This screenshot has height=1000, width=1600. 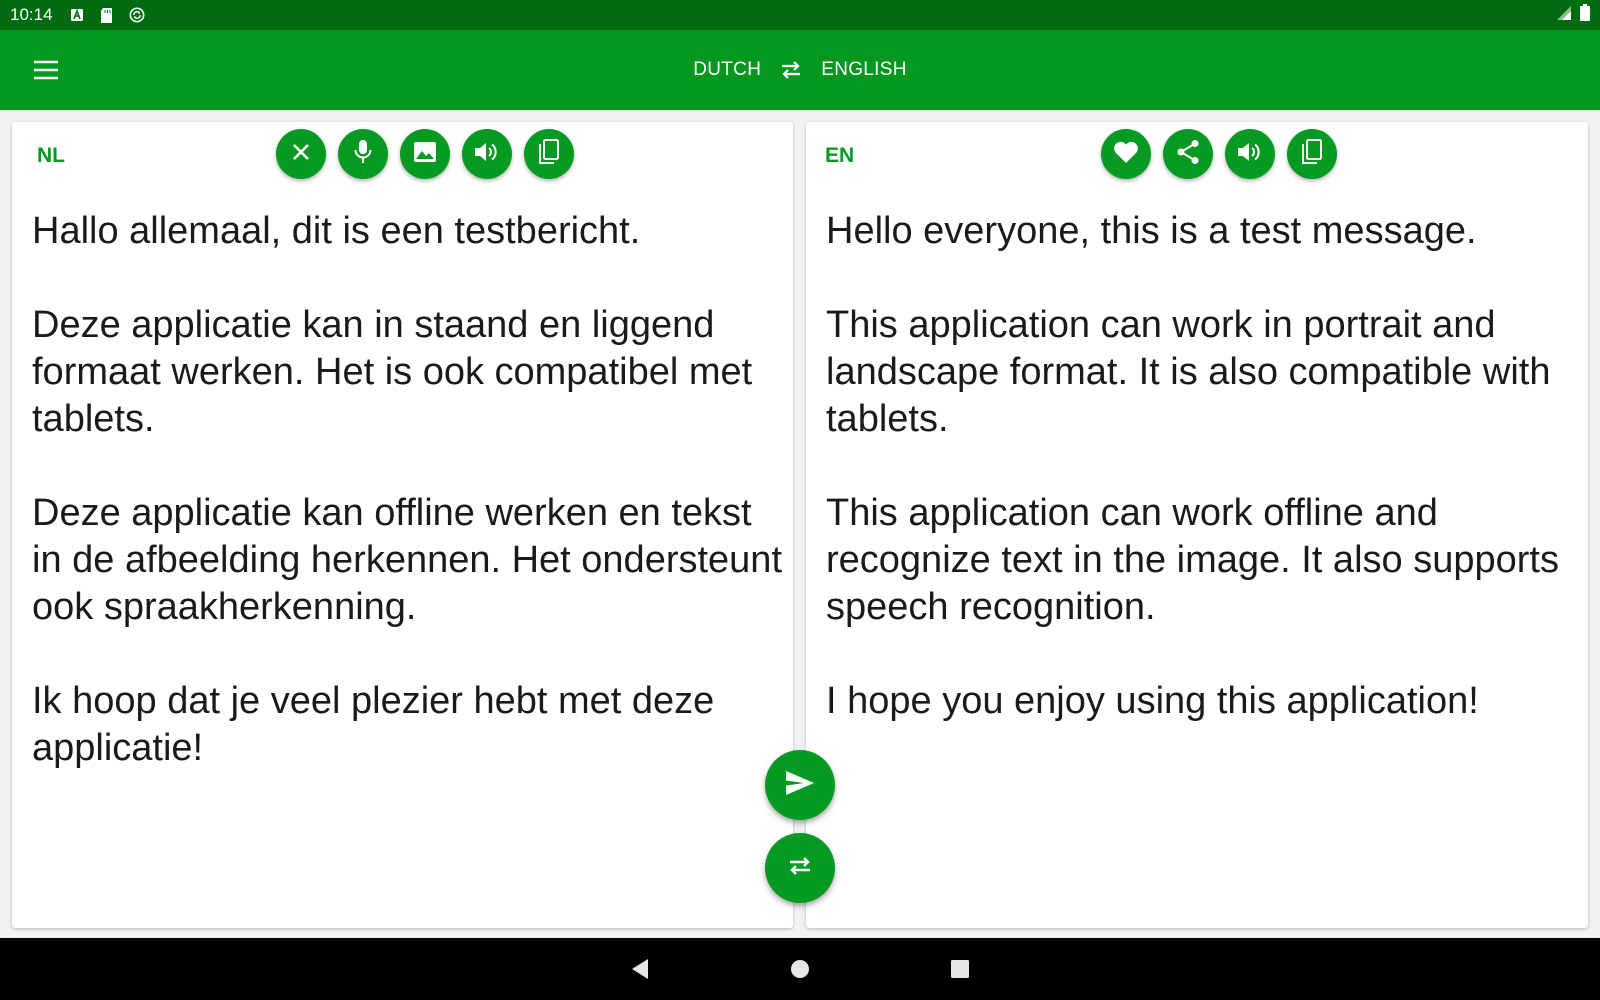 I want to click on source-toolbar, so click(x=425, y=154).